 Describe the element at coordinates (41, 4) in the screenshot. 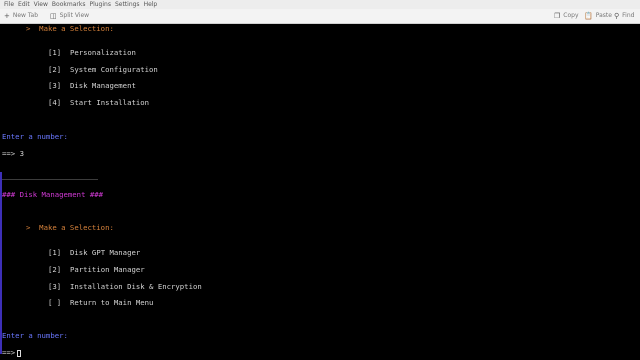

I see `menu-view: View` at that location.